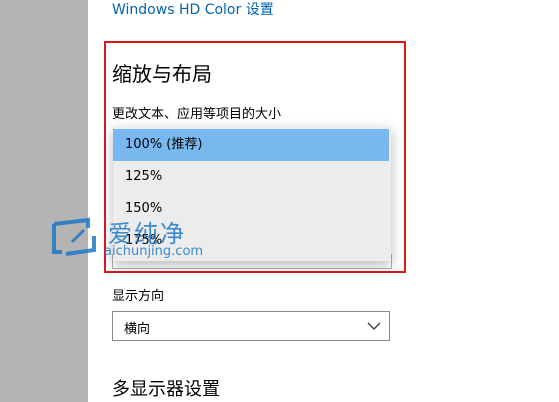 Image resolution: width=559 pixels, height=402 pixels. What do you see at coordinates (251, 326) in the screenshot?
I see `orientation-select: 横向` at bounding box center [251, 326].